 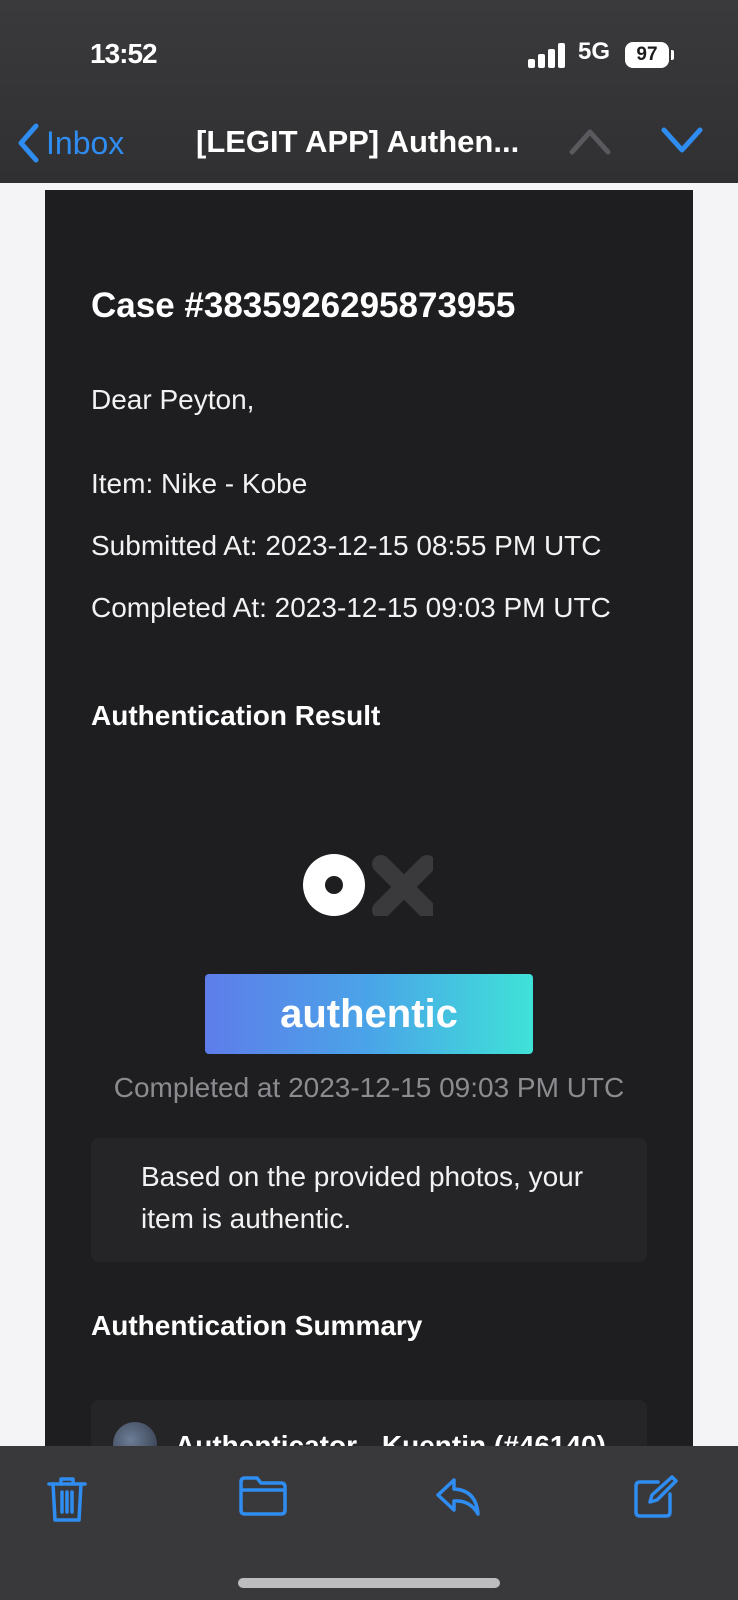 I want to click on next-message-button, so click(x=682, y=143).